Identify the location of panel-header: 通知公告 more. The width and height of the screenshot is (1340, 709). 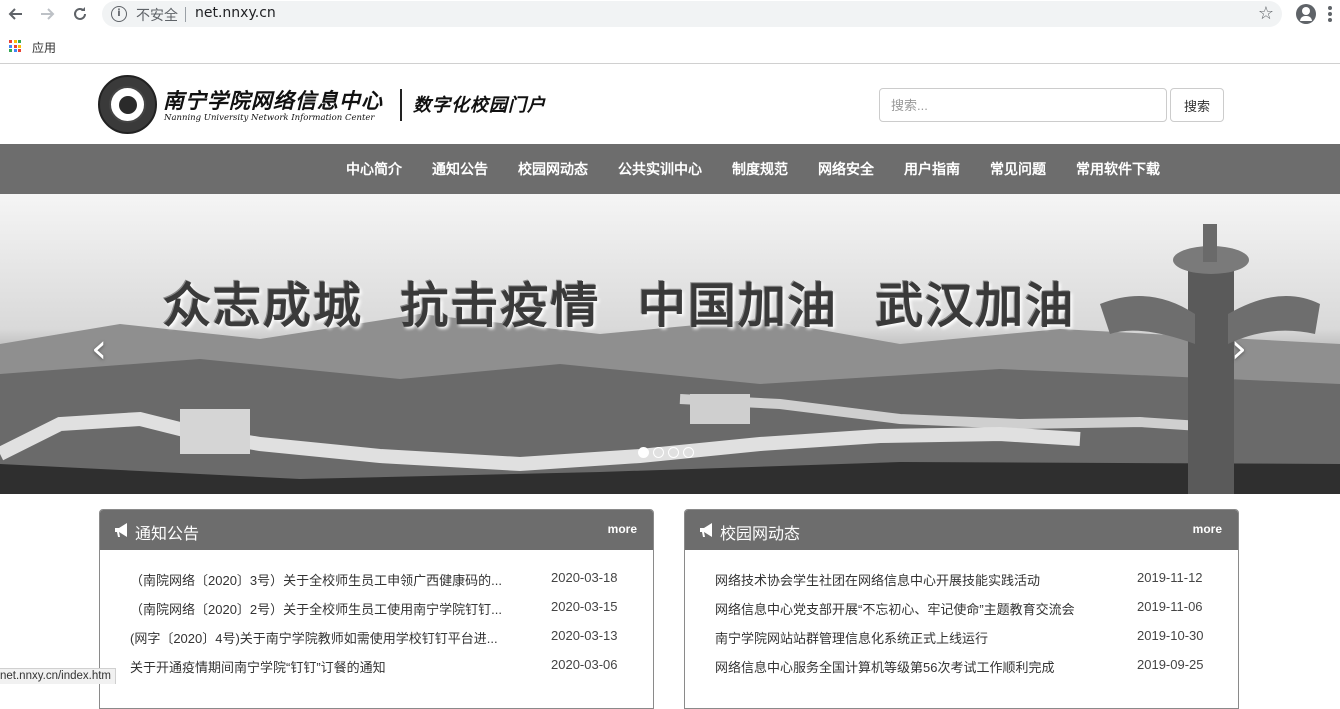
(376, 530).